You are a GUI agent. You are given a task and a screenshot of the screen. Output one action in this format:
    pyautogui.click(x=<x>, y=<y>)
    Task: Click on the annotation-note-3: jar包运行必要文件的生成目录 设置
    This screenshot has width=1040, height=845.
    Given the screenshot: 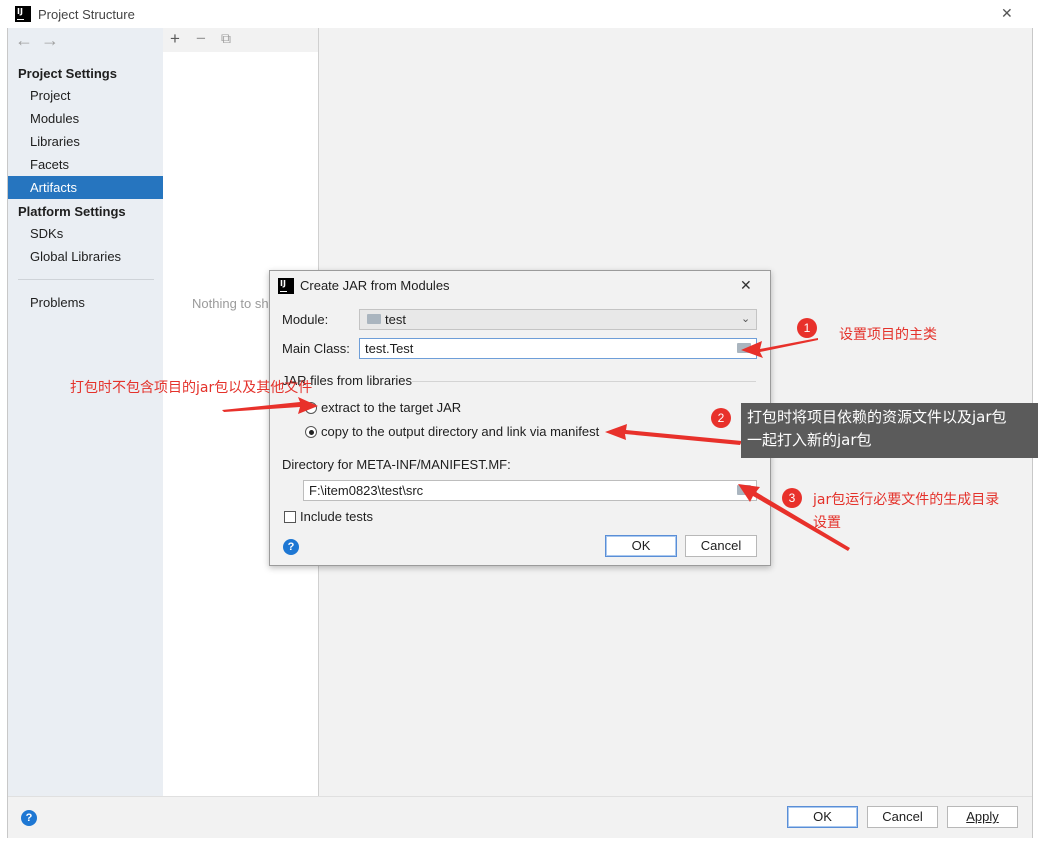 What is the action you would take?
    pyautogui.click(x=906, y=512)
    